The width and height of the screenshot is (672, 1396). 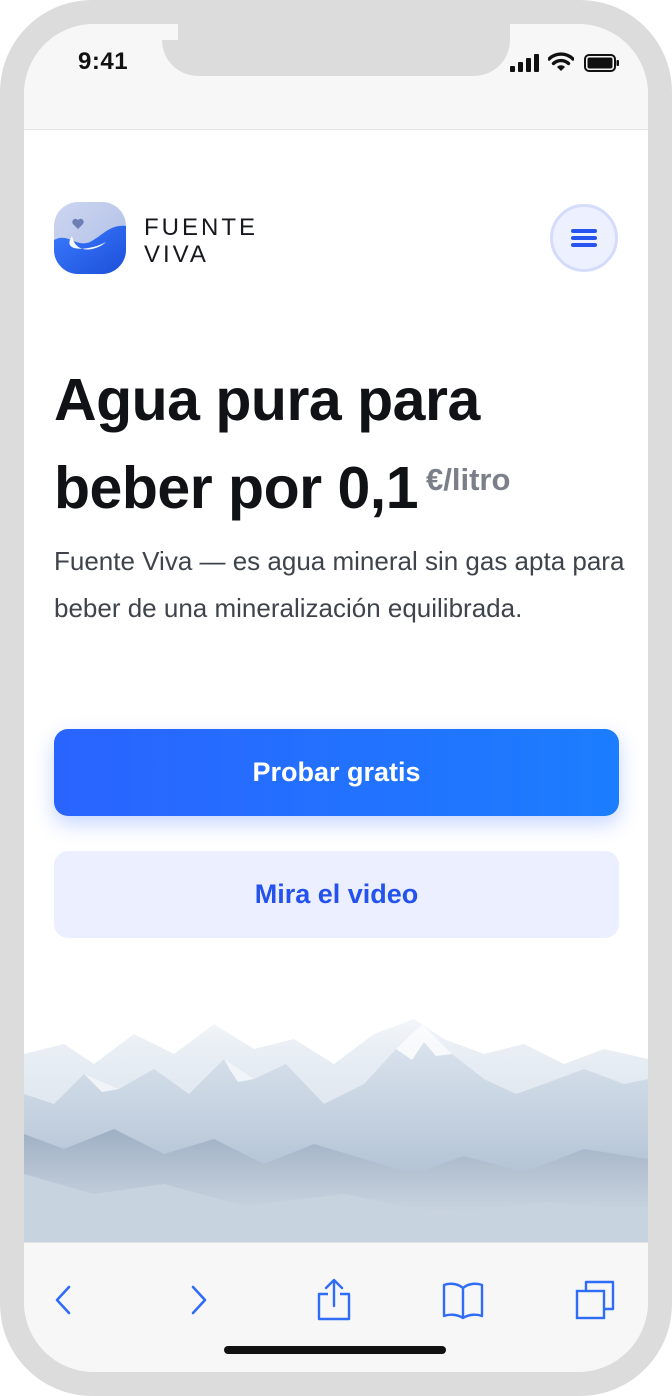 What do you see at coordinates (63, 1300) in the screenshot?
I see `back-icon` at bounding box center [63, 1300].